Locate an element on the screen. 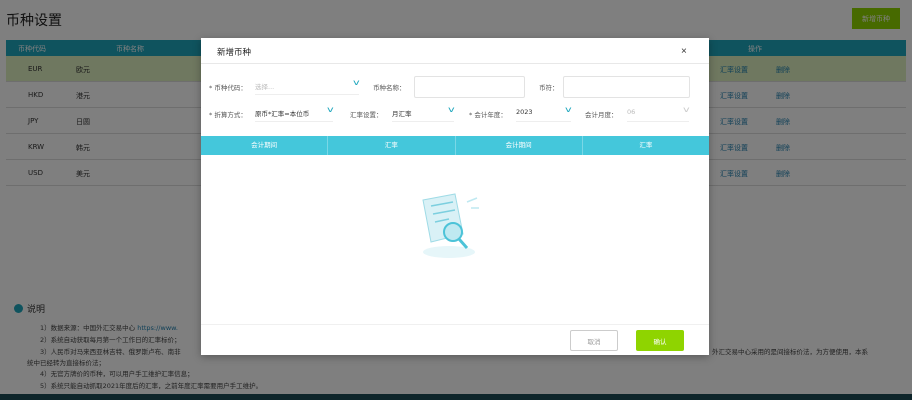 The width and height of the screenshot is (912, 400). rate-table-header: 会计期间 汇率 会计期间 汇率 is located at coordinates (455, 145).